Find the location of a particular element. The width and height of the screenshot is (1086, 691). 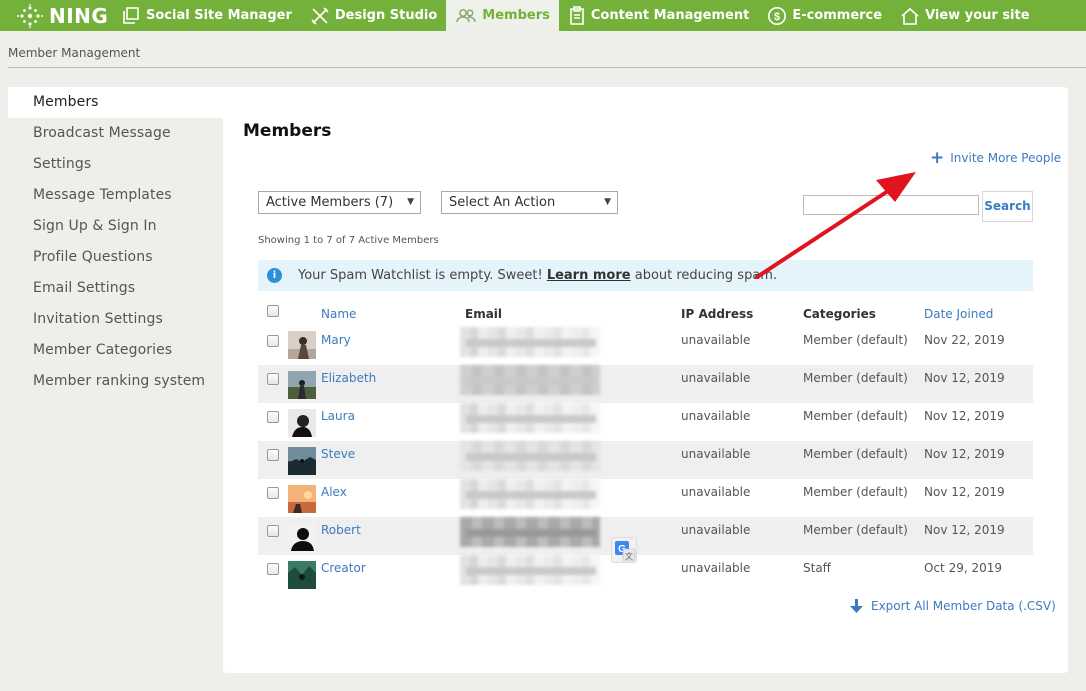

page-title: Members is located at coordinates (287, 131).